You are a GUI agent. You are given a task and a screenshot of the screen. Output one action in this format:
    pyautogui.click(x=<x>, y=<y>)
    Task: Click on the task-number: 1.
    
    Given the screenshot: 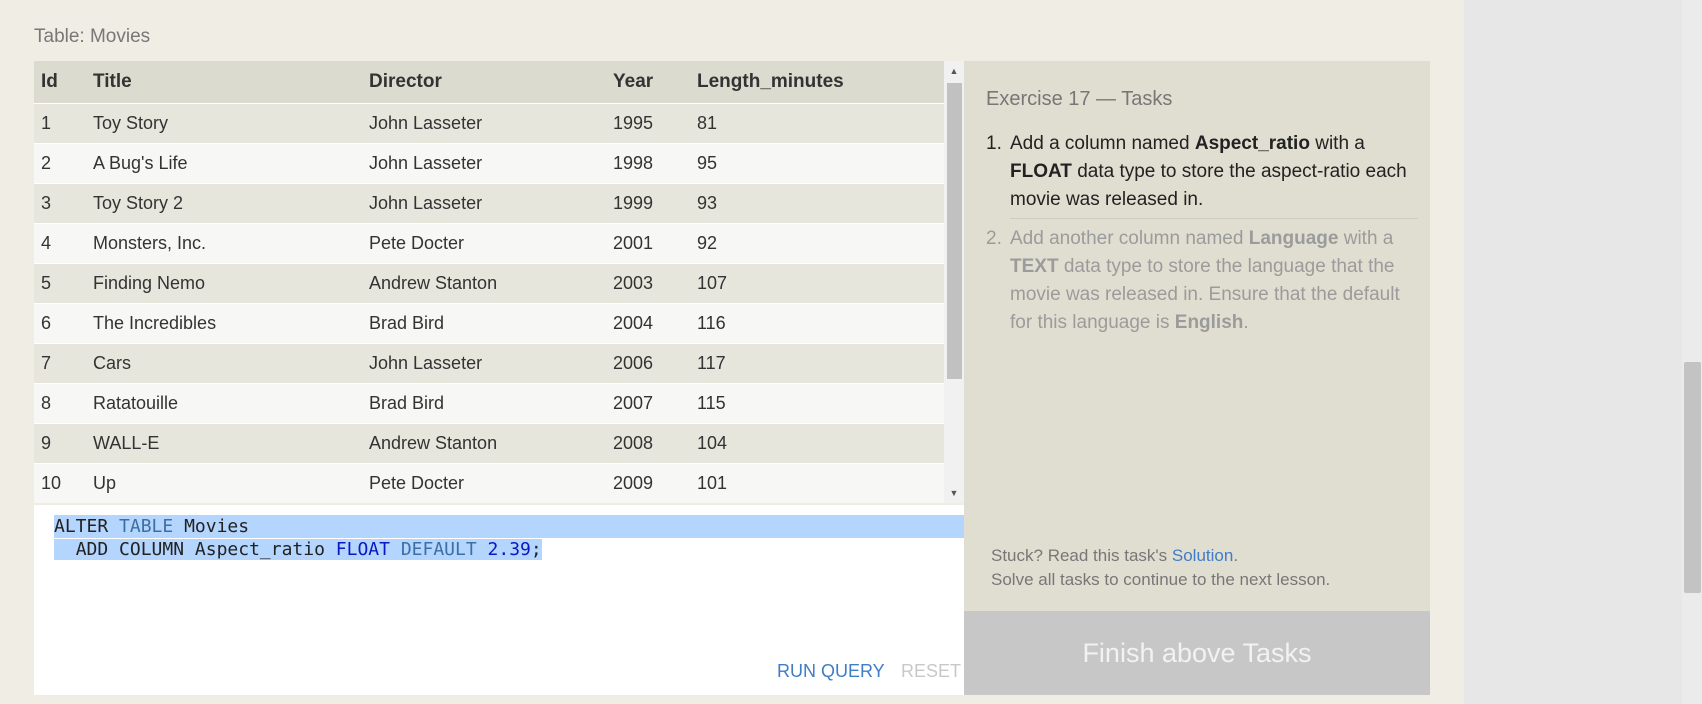 What is the action you would take?
    pyautogui.click(x=994, y=143)
    